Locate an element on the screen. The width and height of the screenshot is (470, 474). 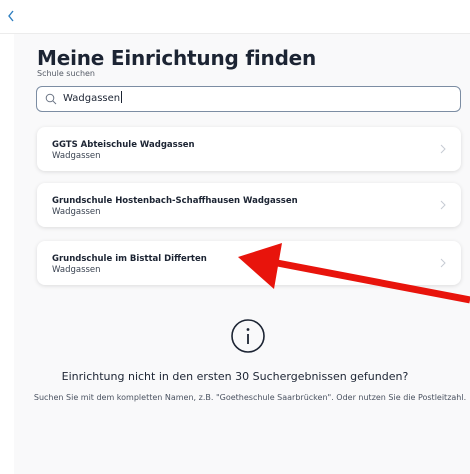
search-label: Schule suchen is located at coordinates (66, 73).